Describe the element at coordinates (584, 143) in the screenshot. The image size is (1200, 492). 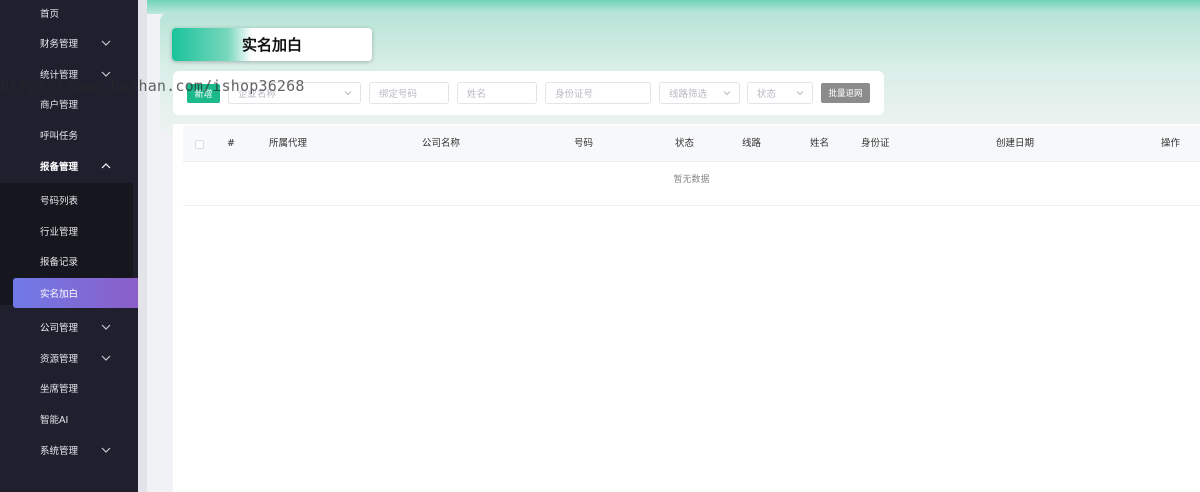
I see `column-number: 号码` at that location.